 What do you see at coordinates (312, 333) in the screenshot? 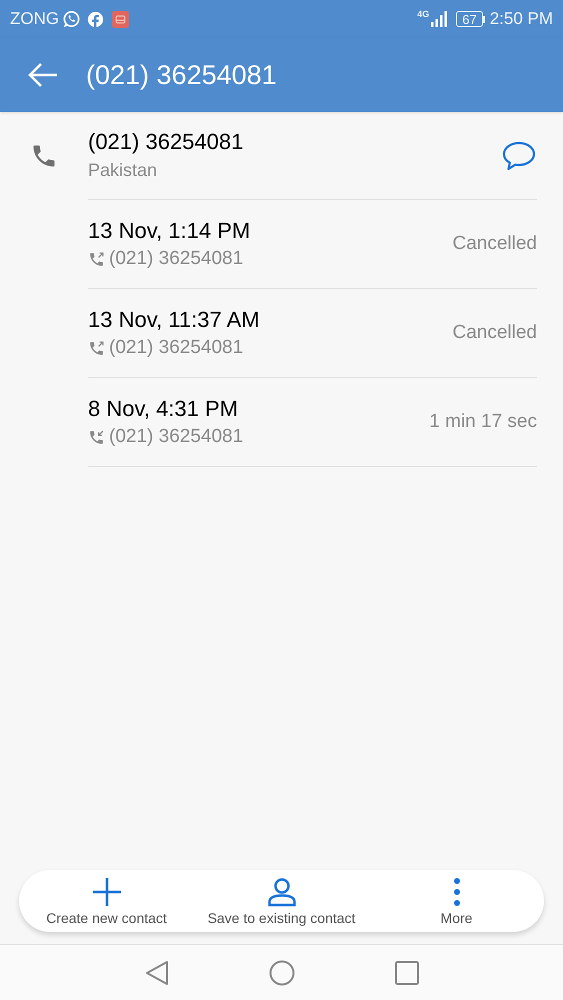
I see `call-log-entry: 13 Nov, 11:37 AM (021) 36254081 Cancelled` at bounding box center [312, 333].